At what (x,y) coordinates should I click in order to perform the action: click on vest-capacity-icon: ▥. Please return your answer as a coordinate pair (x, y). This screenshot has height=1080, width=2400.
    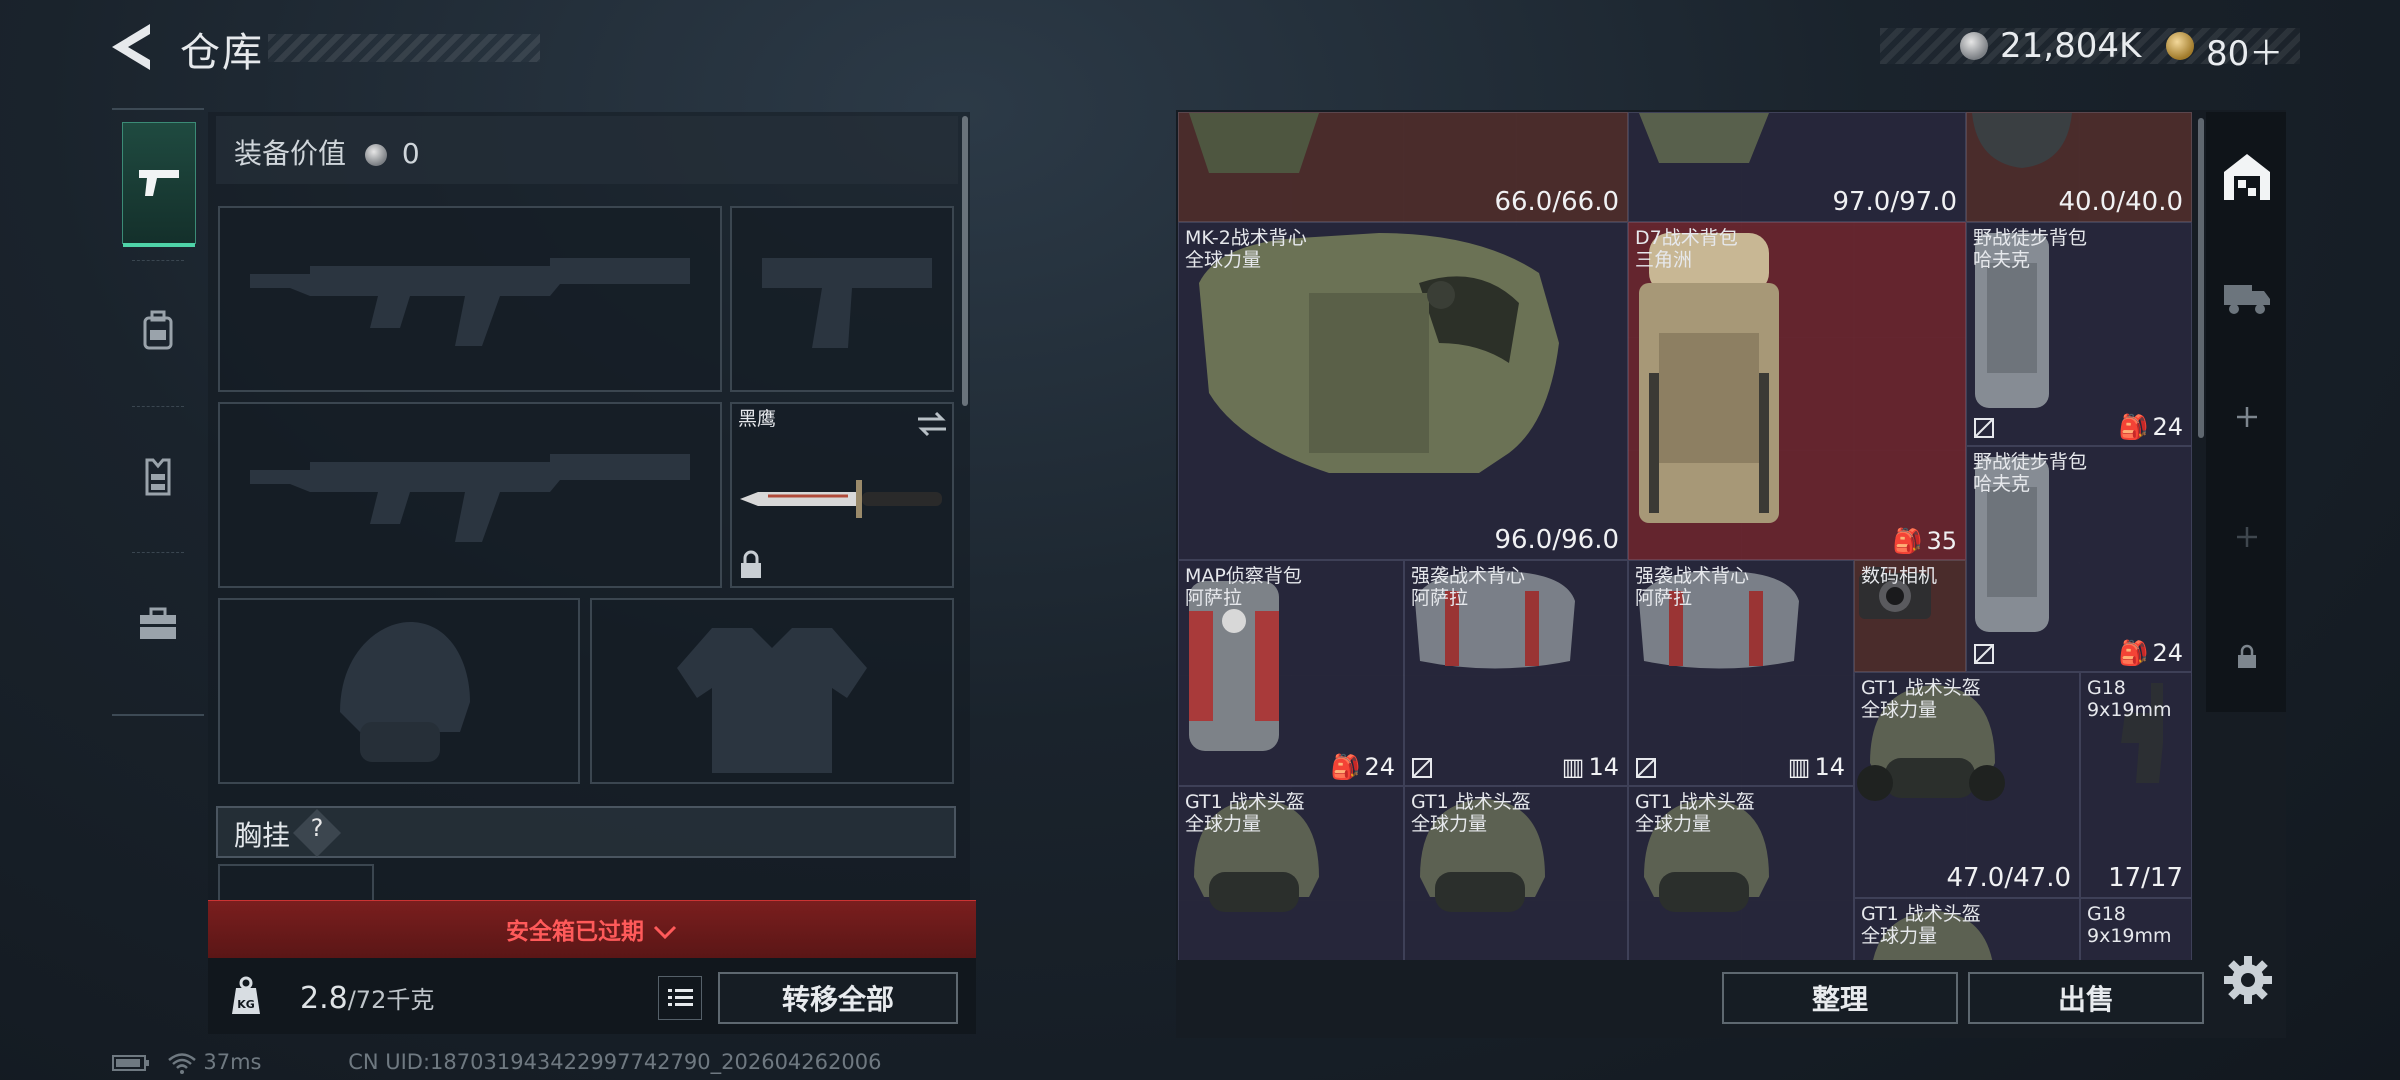
    Looking at the image, I should click on (1799, 767).